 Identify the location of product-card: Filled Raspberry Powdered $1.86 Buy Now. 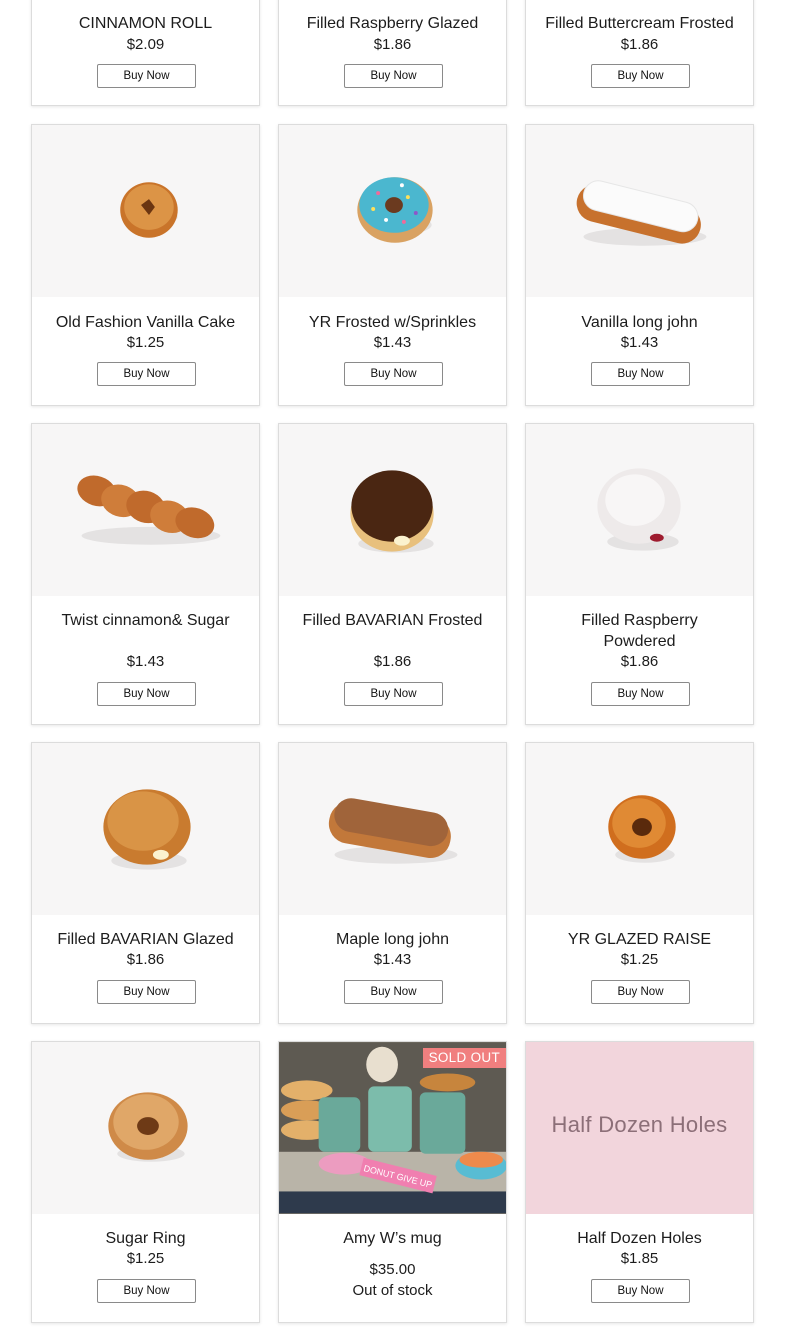
(639, 574).